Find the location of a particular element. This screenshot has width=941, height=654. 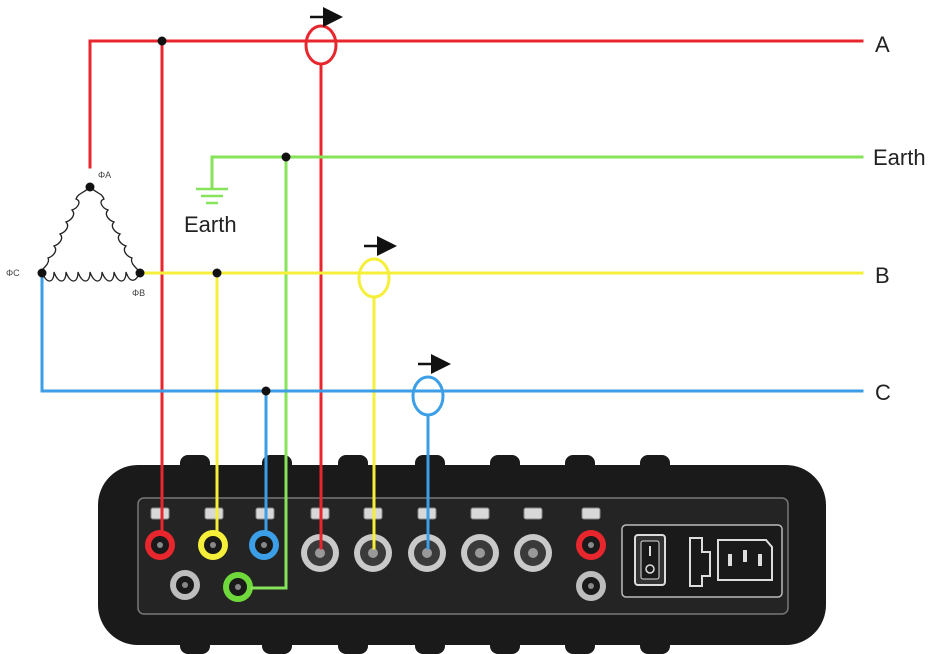

delta-source: ΦA ΦC ΦB is located at coordinates (75, 234).